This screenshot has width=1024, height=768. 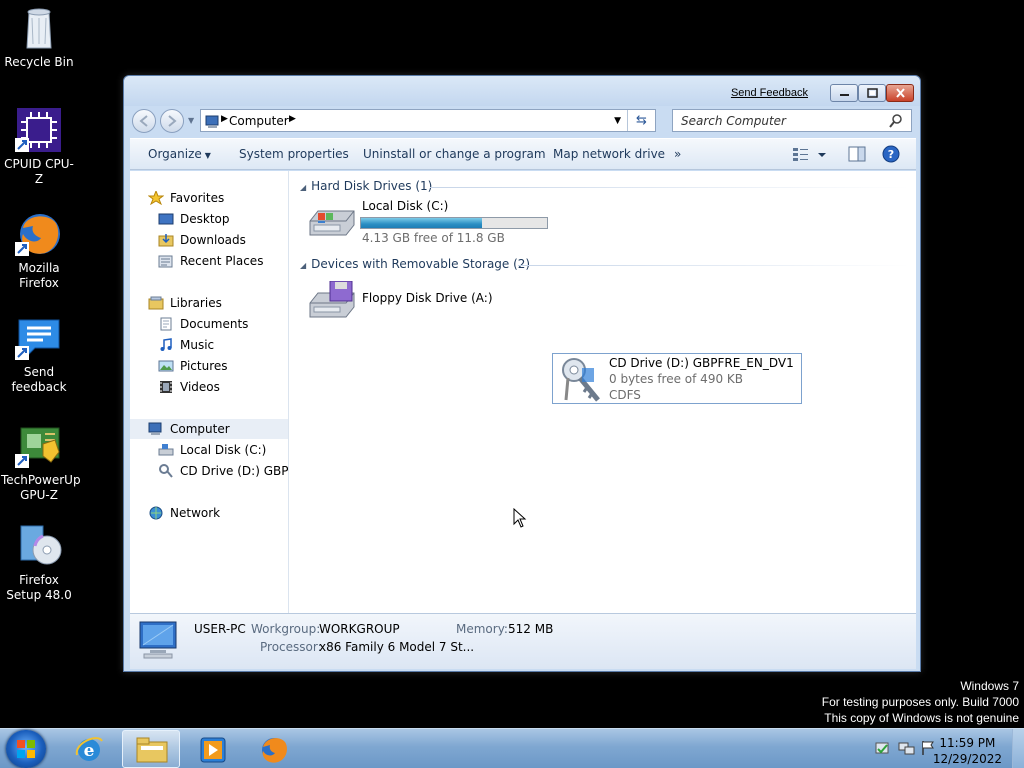 I want to click on desktop-icon-firefox: Mozilla Firefox, so click(x=39, y=250).